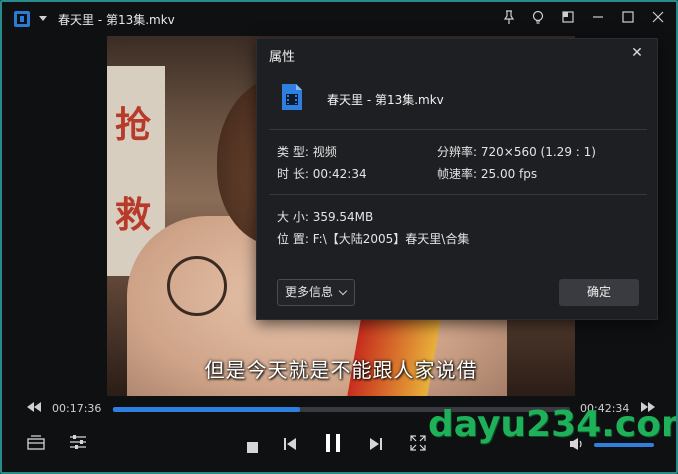 The width and height of the screenshot is (678, 474). I want to click on pause-icon, so click(333, 444).